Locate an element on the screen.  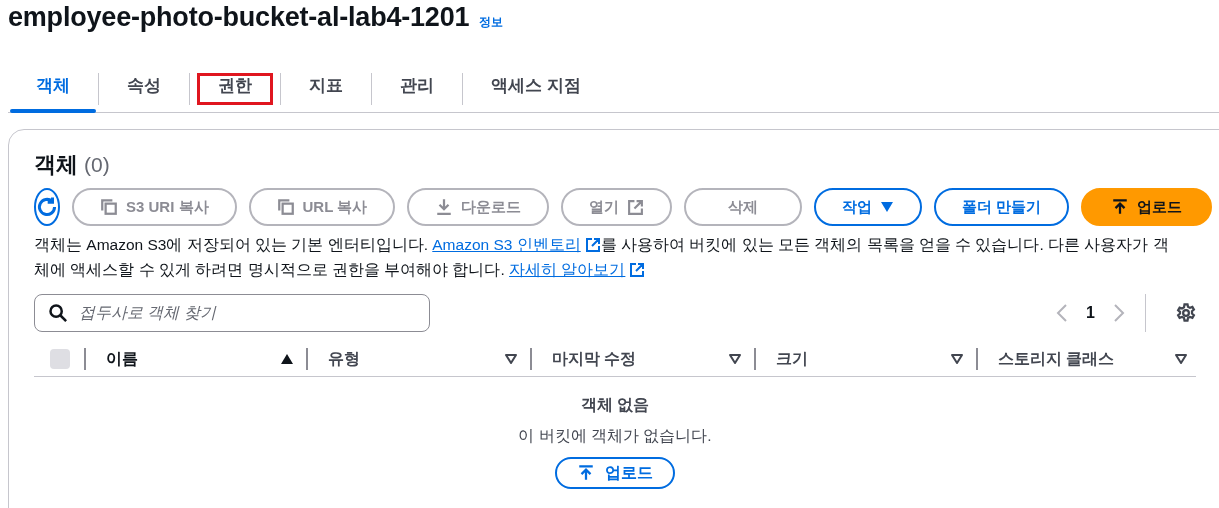
refresh-icon is located at coordinates (47, 207).